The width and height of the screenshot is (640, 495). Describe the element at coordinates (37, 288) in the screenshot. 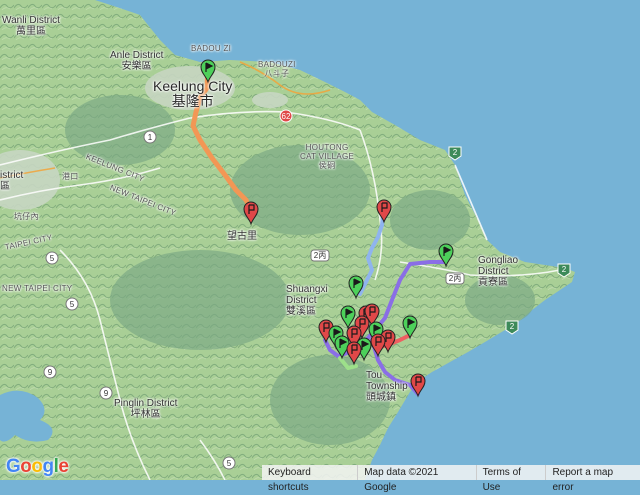

I see `label-new-taipei-city: NEW TAIPEI CITY` at that location.